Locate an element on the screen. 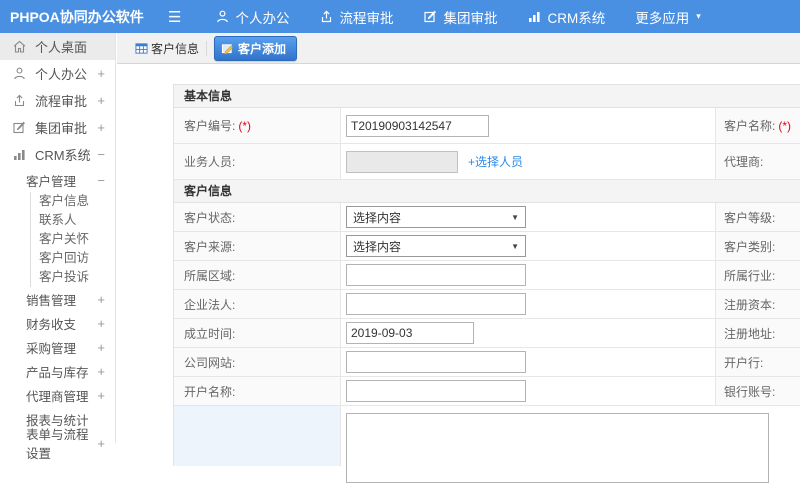 The width and height of the screenshot is (800, 486). legal-person-input is located at coordinates (436, 304).